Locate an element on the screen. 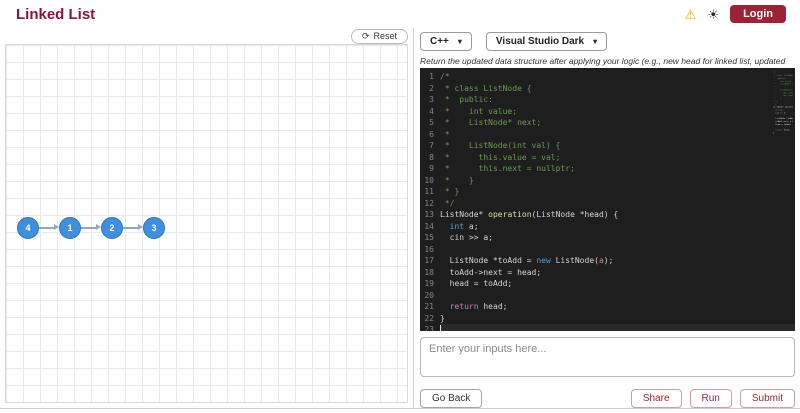 The width and height of the screenshot is (800, 413). theme-toggle-icon: ☀ is located at coordinates (713, 14).